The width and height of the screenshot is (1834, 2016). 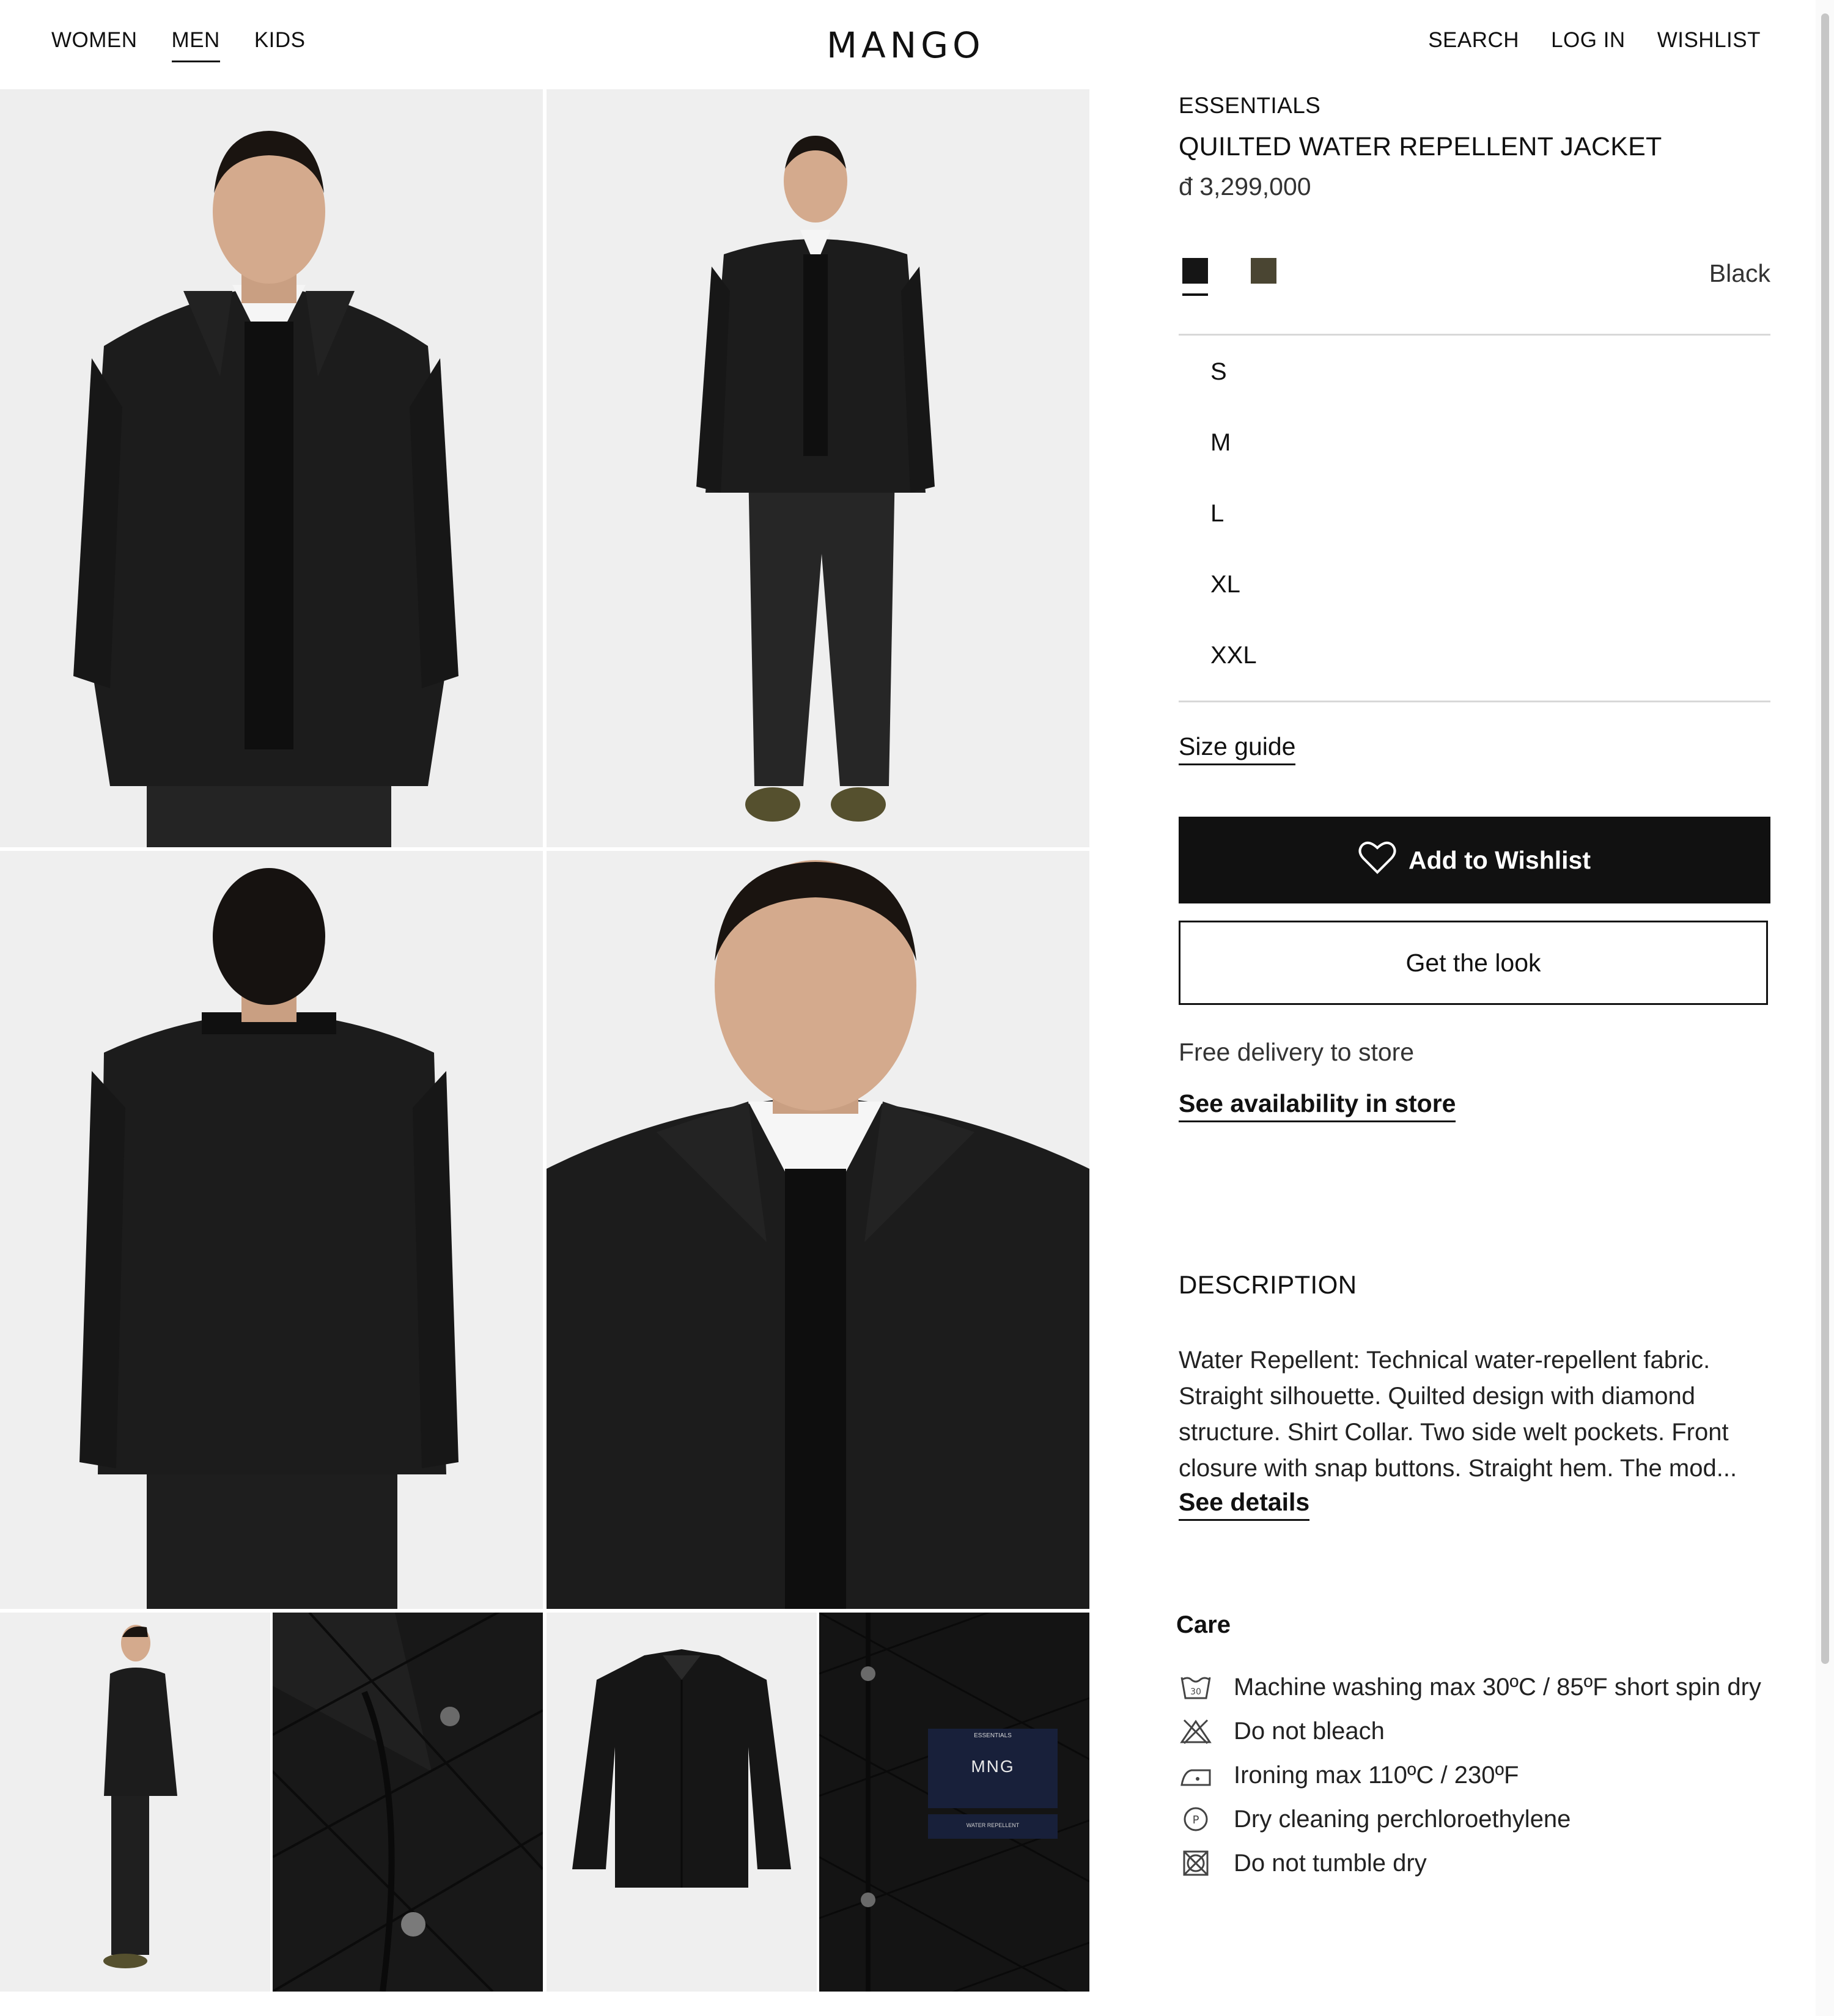 I want to click on dry-clean-p-icon: P, so click(x=1196, y=1819).